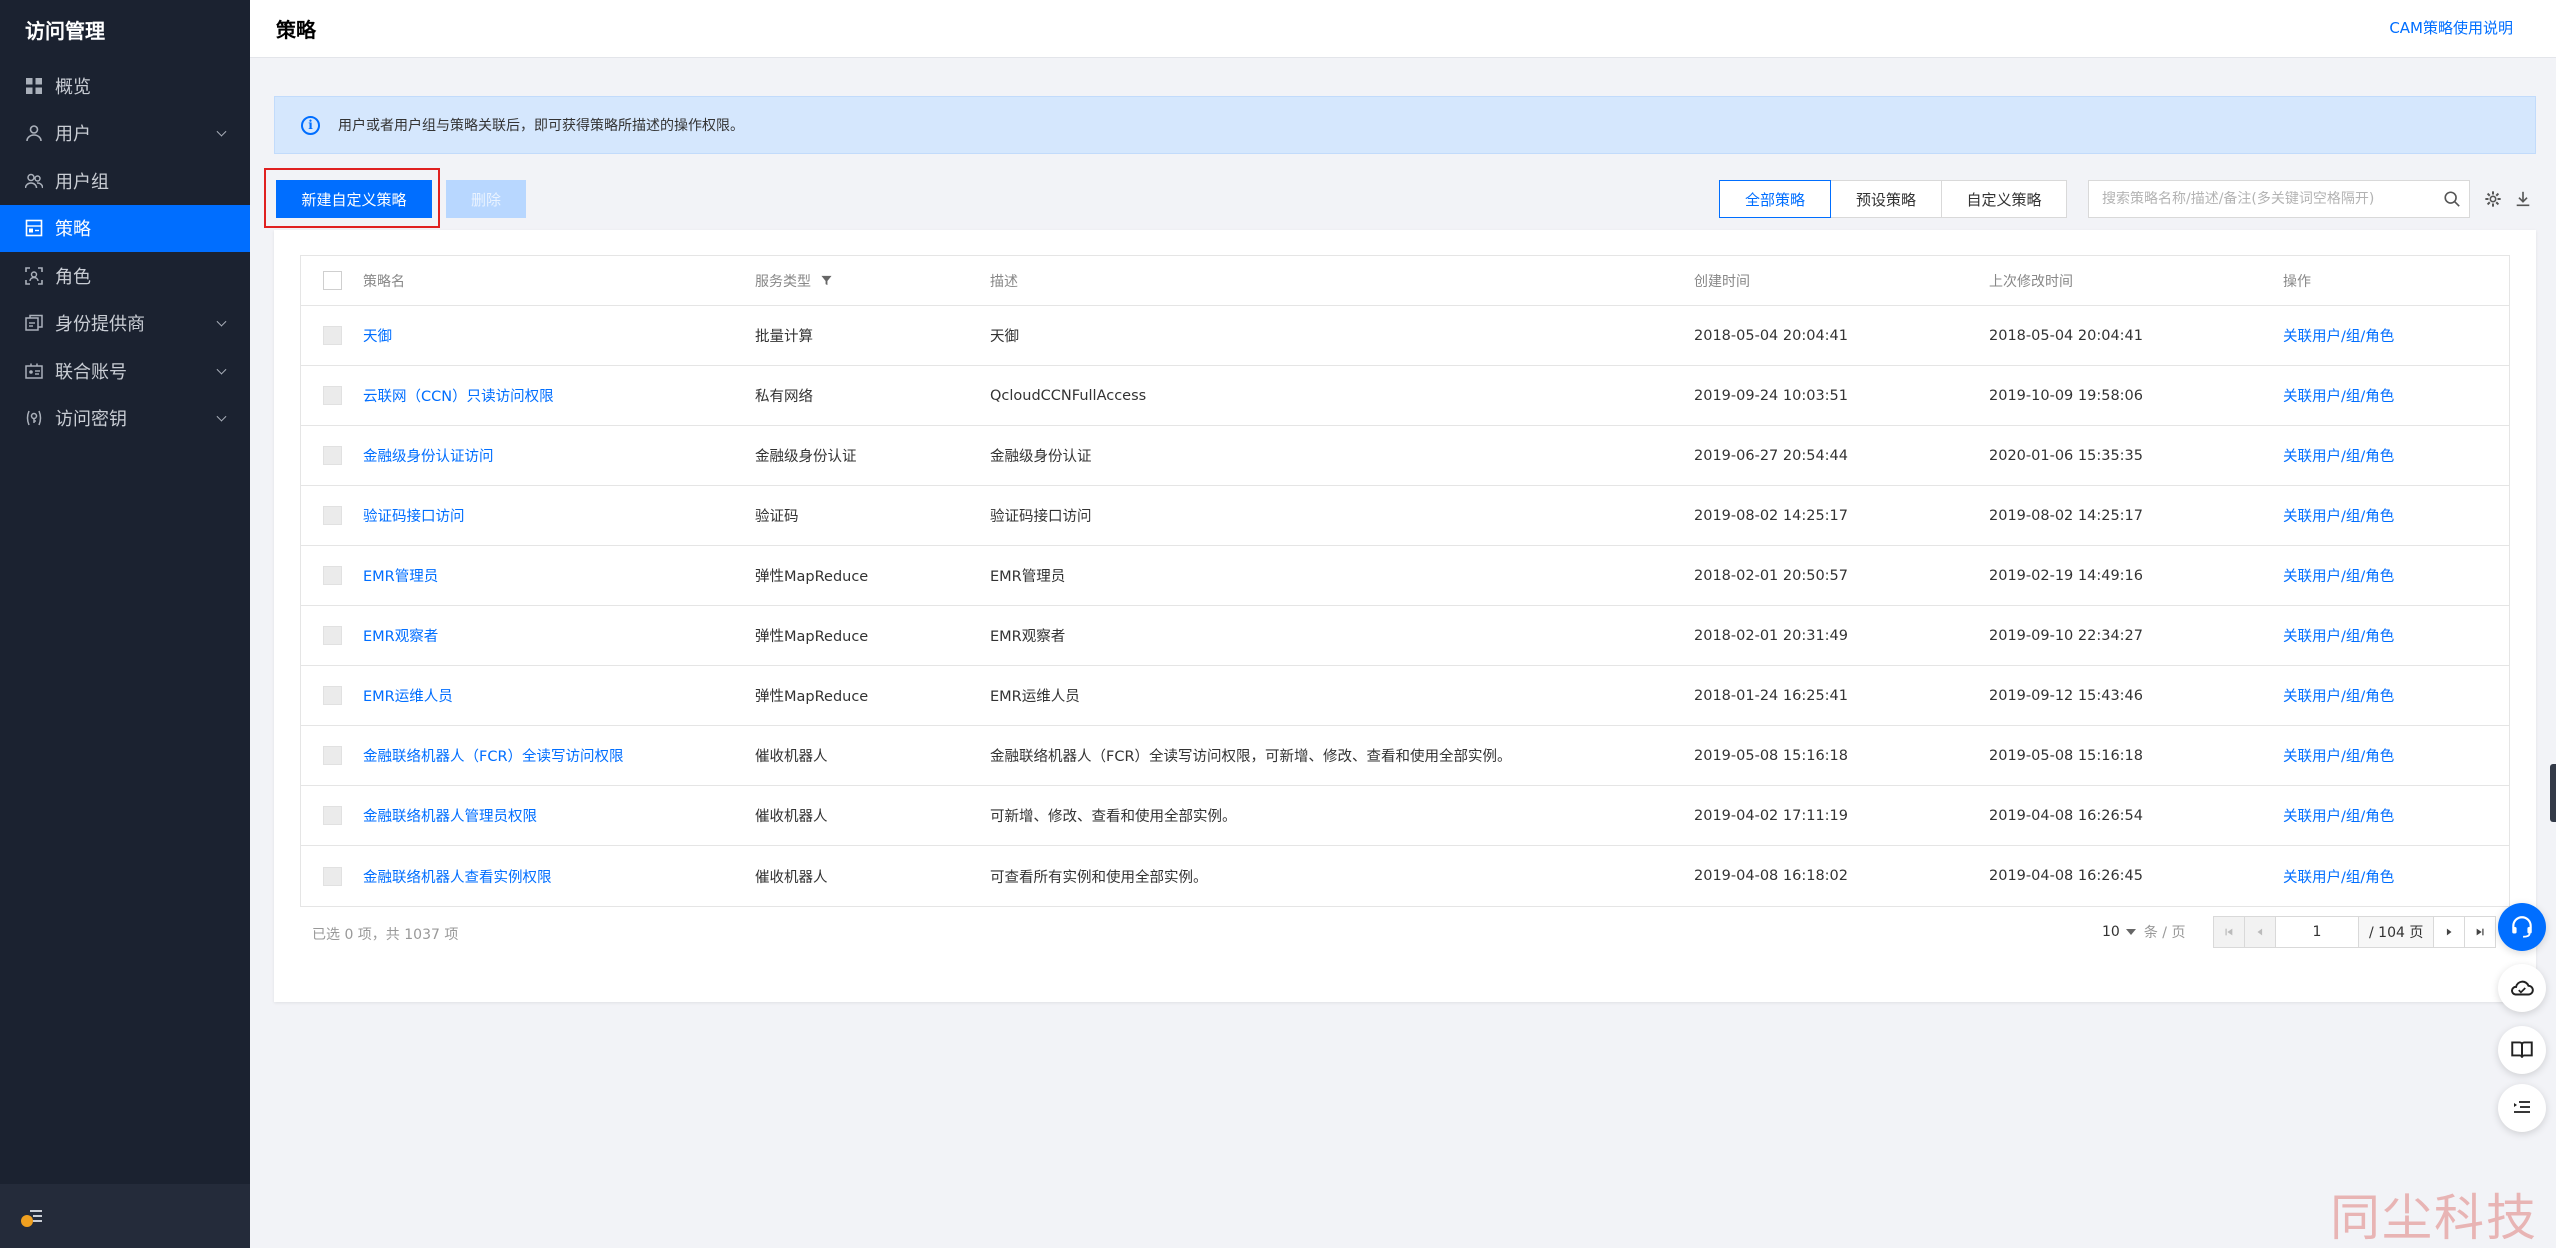 The height and width of the screenshot is (1248, 2556). Describe the element at coordinates (791, 757) in the screenshot. I see `service-type-cell: 催收机器人` at that location.